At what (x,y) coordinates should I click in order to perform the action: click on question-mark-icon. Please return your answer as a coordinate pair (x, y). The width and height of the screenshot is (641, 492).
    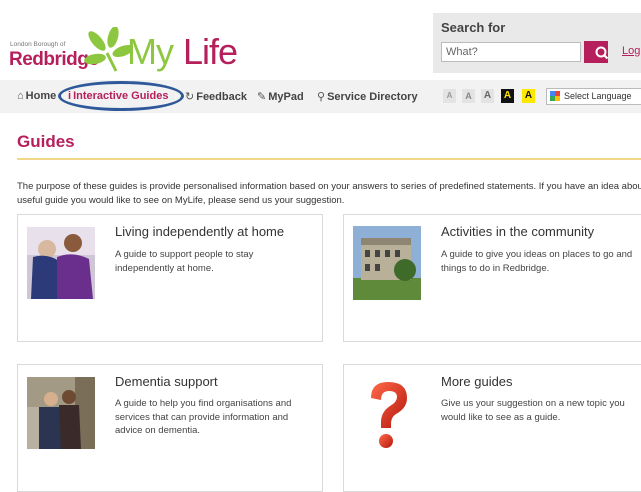
    Looking at the image, I should click on (389, 415).